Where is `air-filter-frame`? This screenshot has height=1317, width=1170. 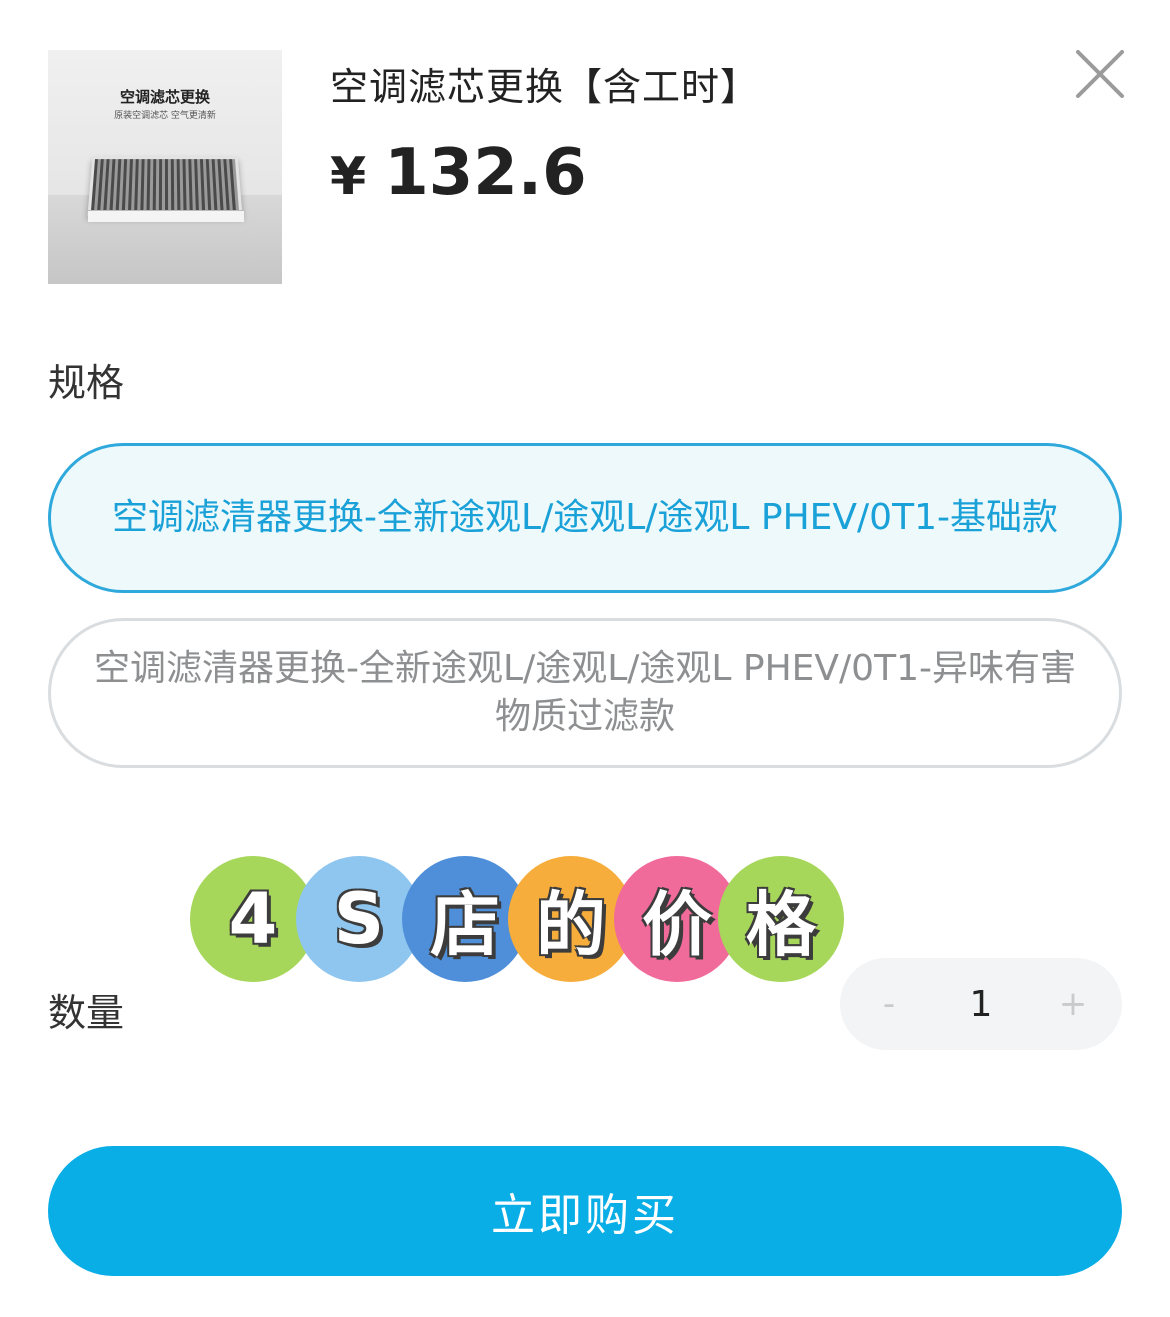 air-filter-frame is located at coordinates (166, 216).